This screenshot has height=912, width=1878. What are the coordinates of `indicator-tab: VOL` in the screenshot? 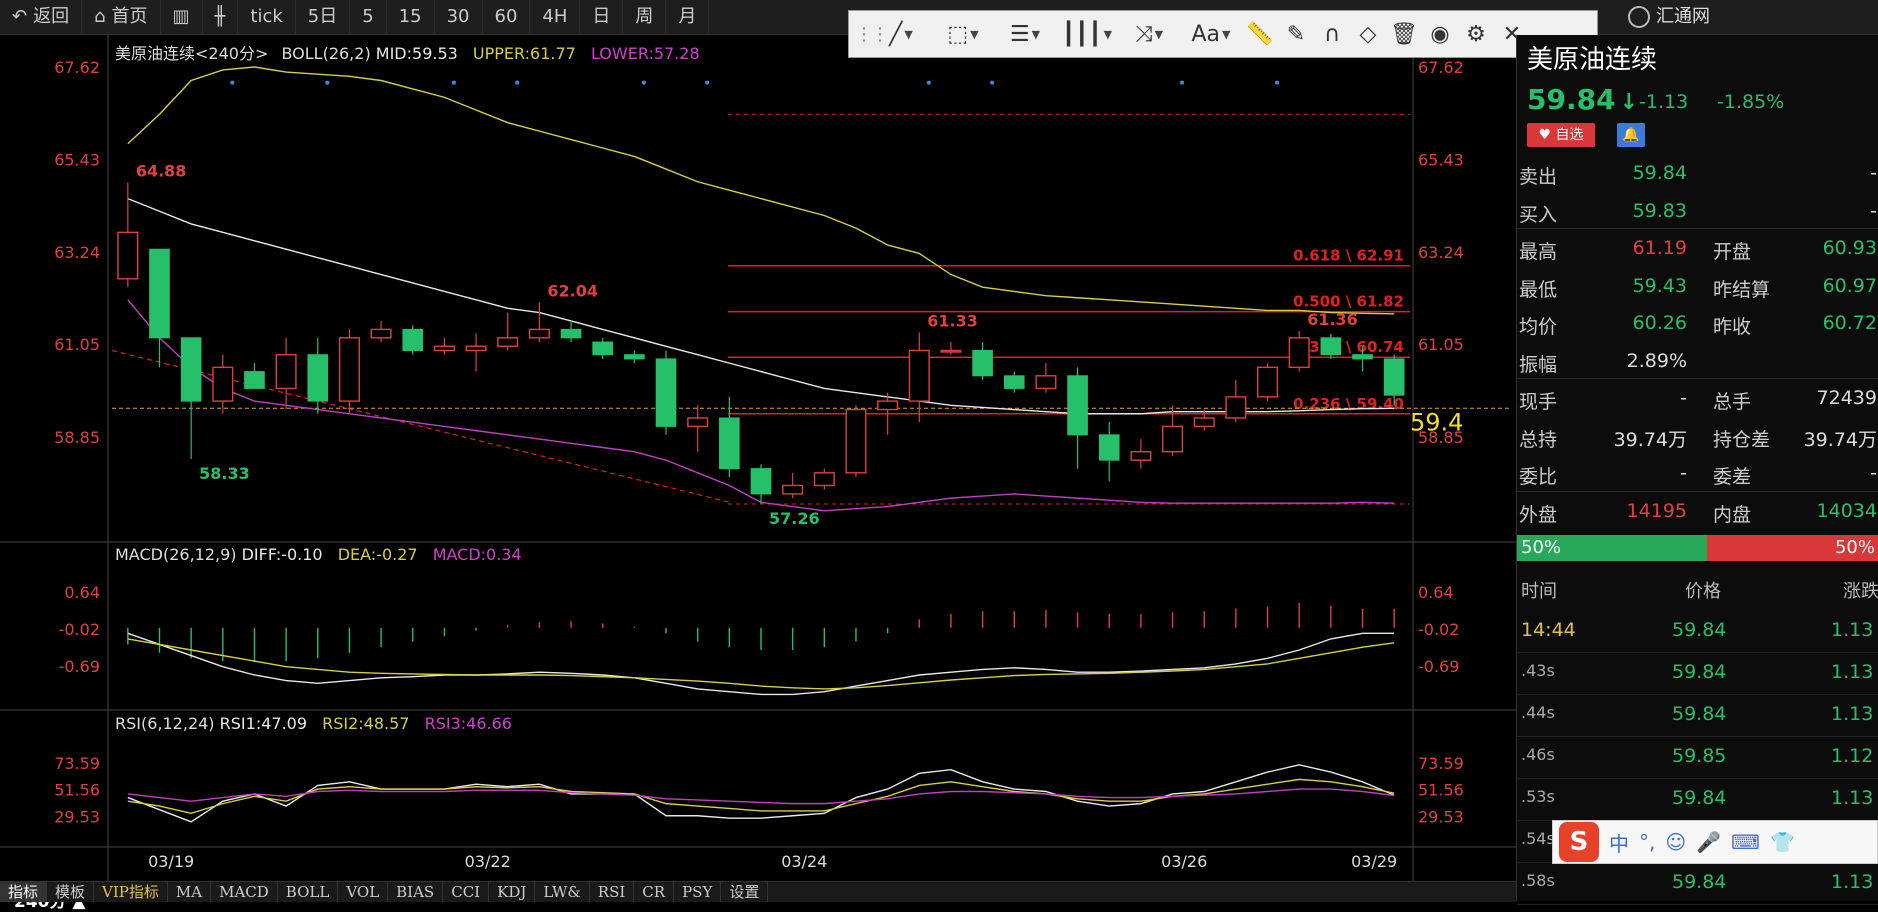 It's located at (363, 892).